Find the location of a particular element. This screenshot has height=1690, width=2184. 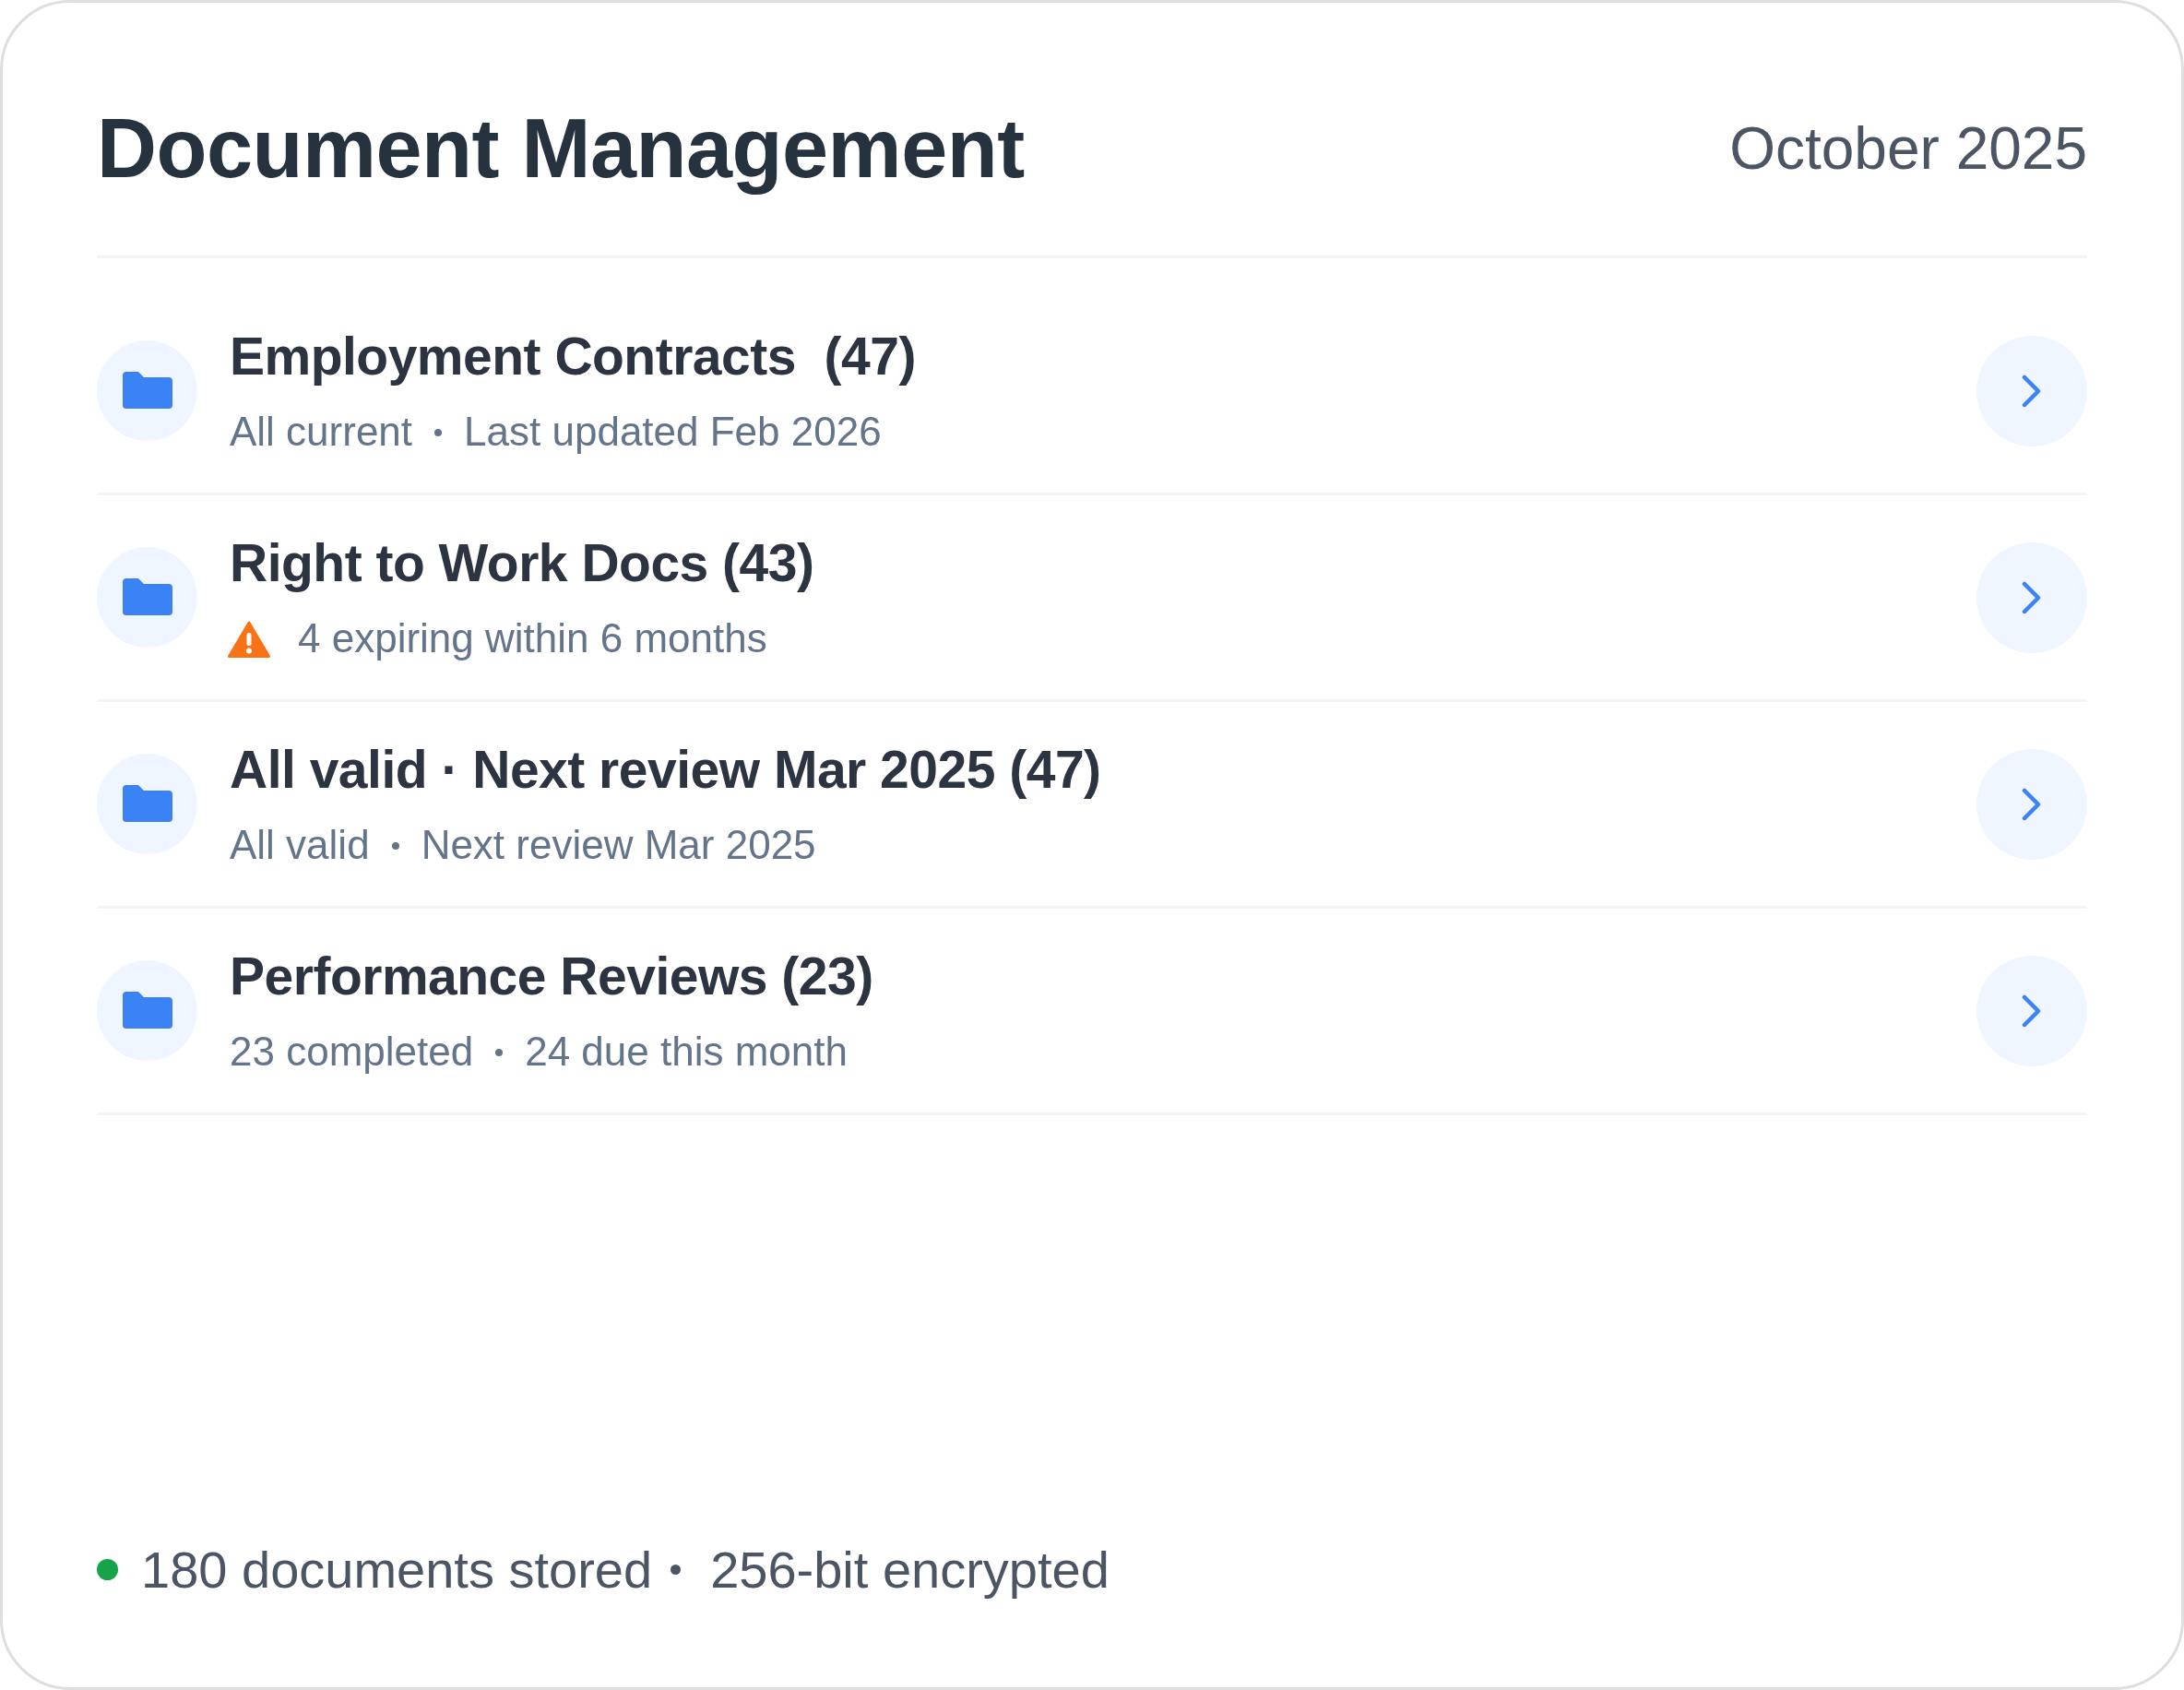

status-dot-icon is located at coordinates (107, 1569).